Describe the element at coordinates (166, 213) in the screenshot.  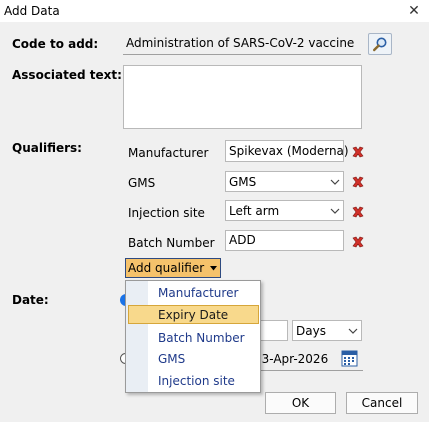
I see `qualifier-name-injection-site: Injection site` at that location.